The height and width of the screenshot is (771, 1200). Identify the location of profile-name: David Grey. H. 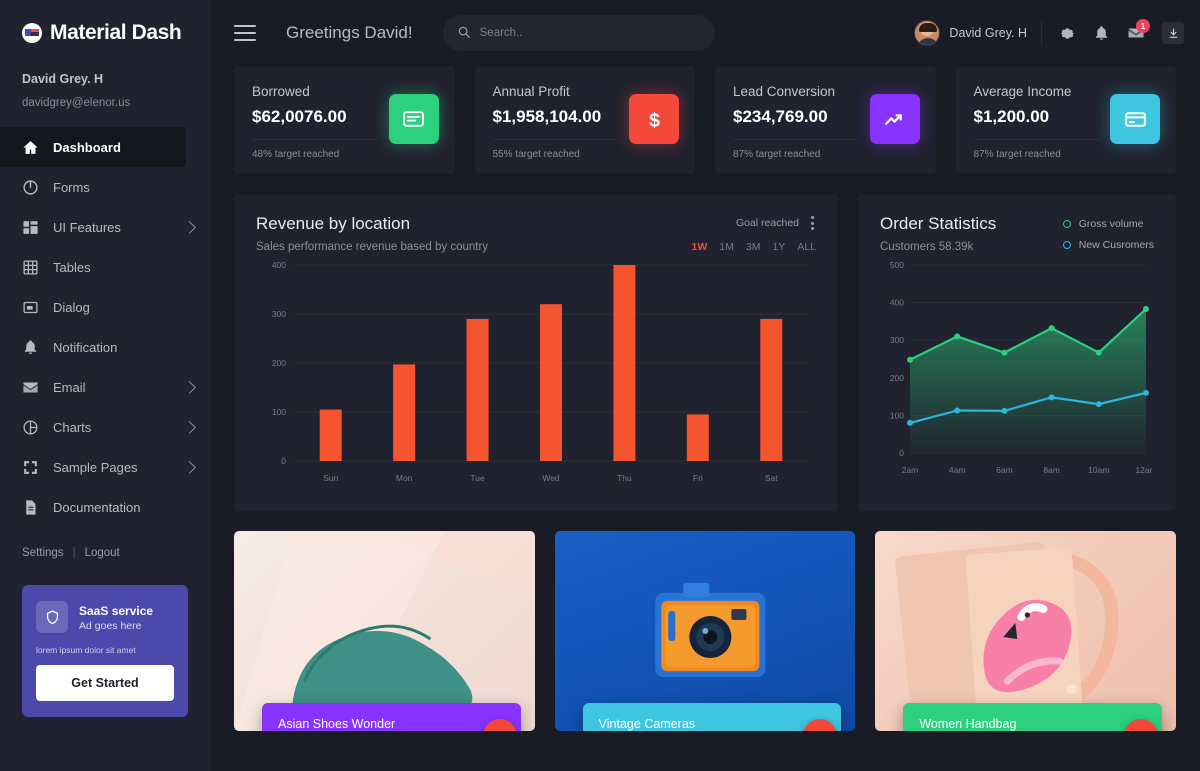
(988, 33).